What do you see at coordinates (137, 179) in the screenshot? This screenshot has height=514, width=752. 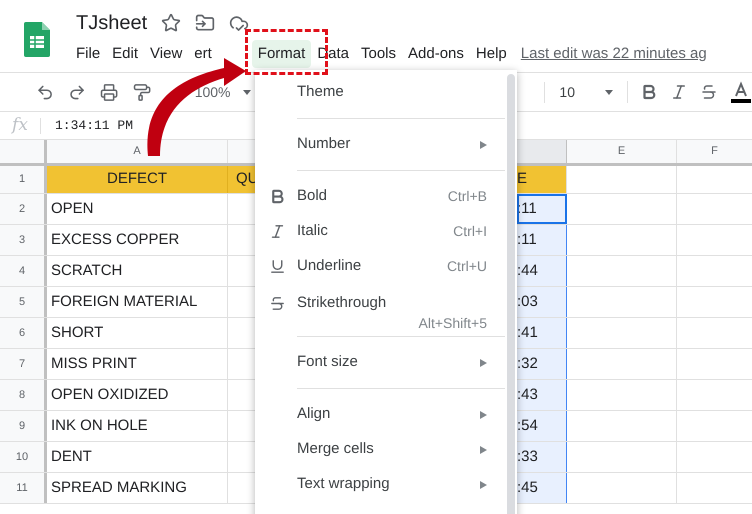 I see `table-cell: DEFECT` at bounding box center [137, 179].